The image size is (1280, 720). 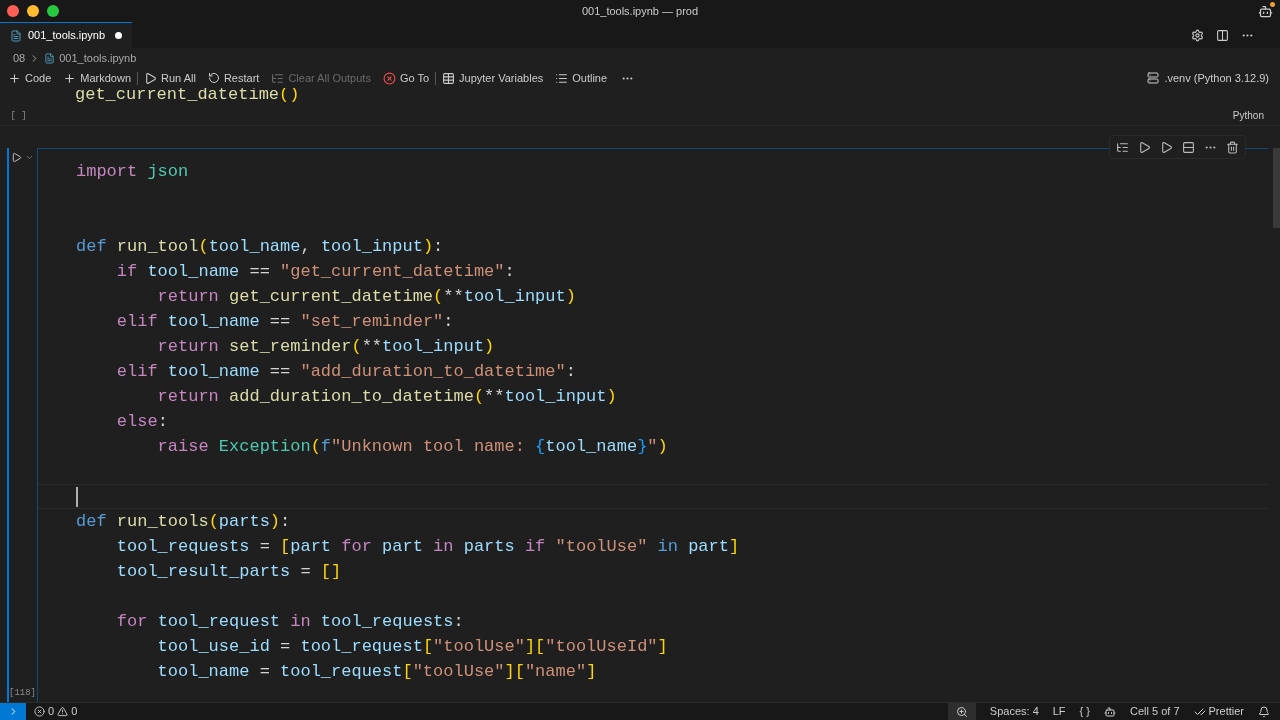 What do you see at coordinates (1197, 35) in the screenshot?
I see `settings-icon` at bounding box center [1197, 35].